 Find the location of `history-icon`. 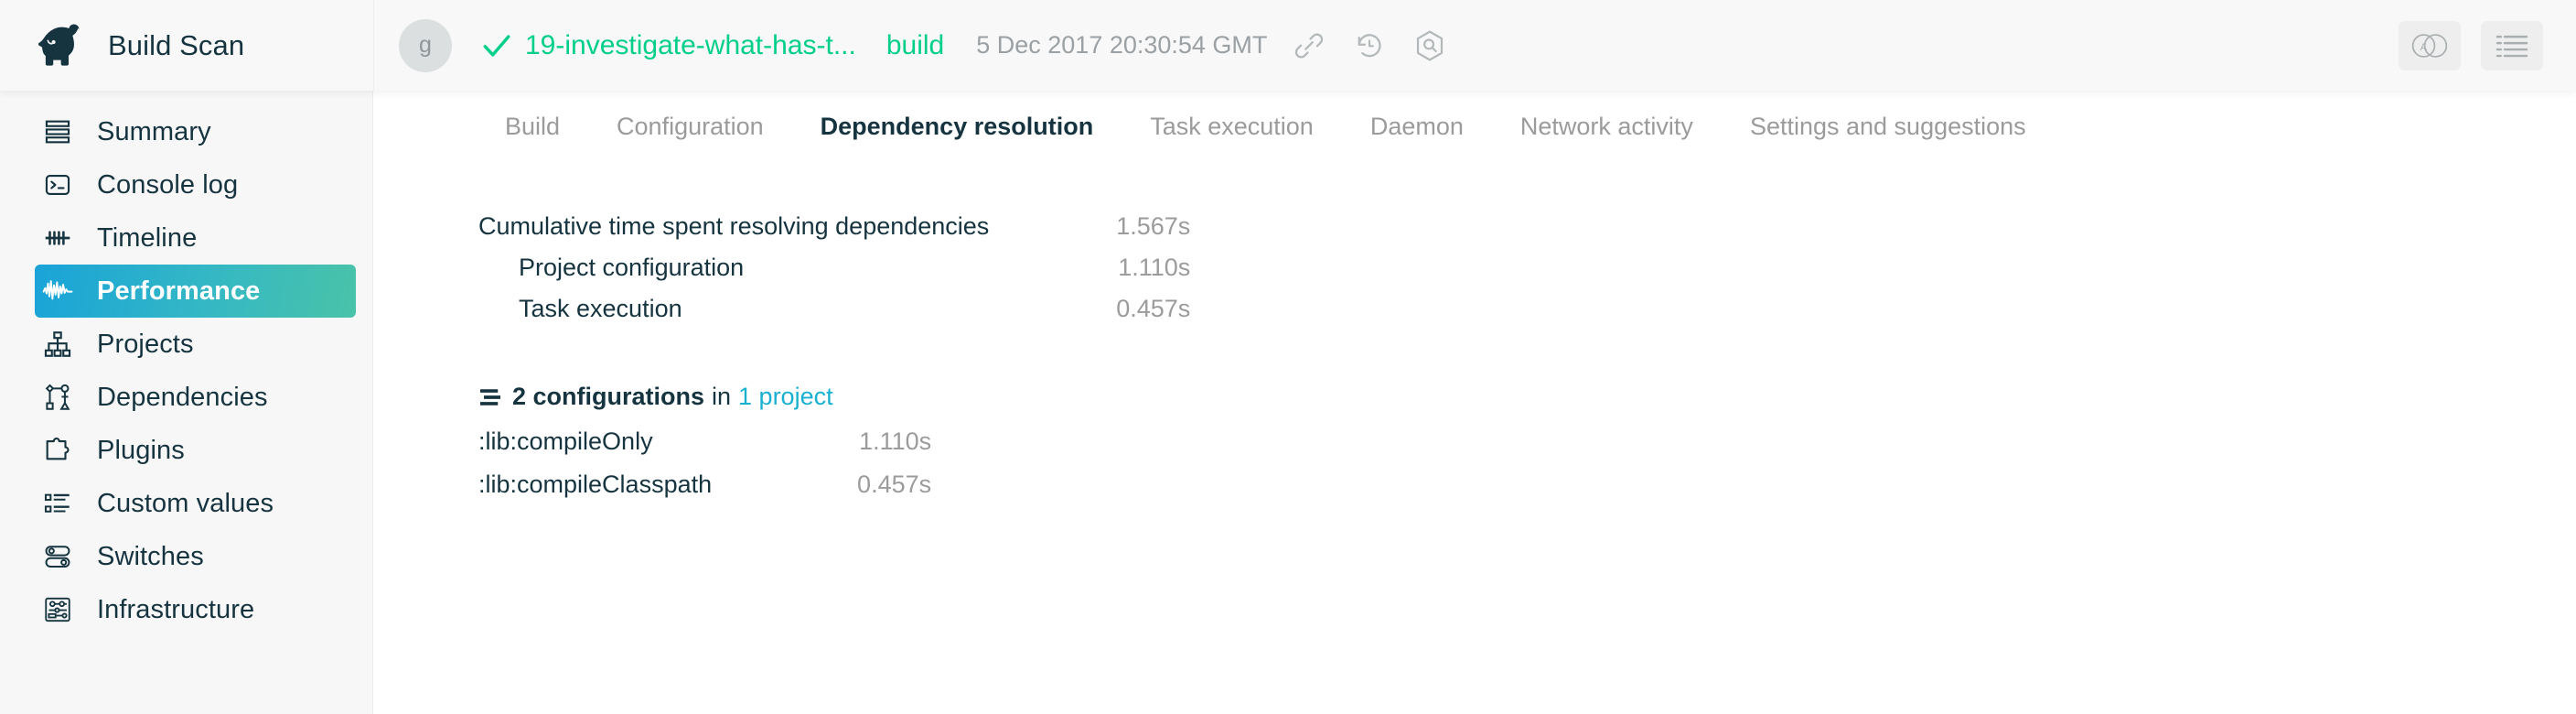

history-icon is located at coordinates (1369, 45).